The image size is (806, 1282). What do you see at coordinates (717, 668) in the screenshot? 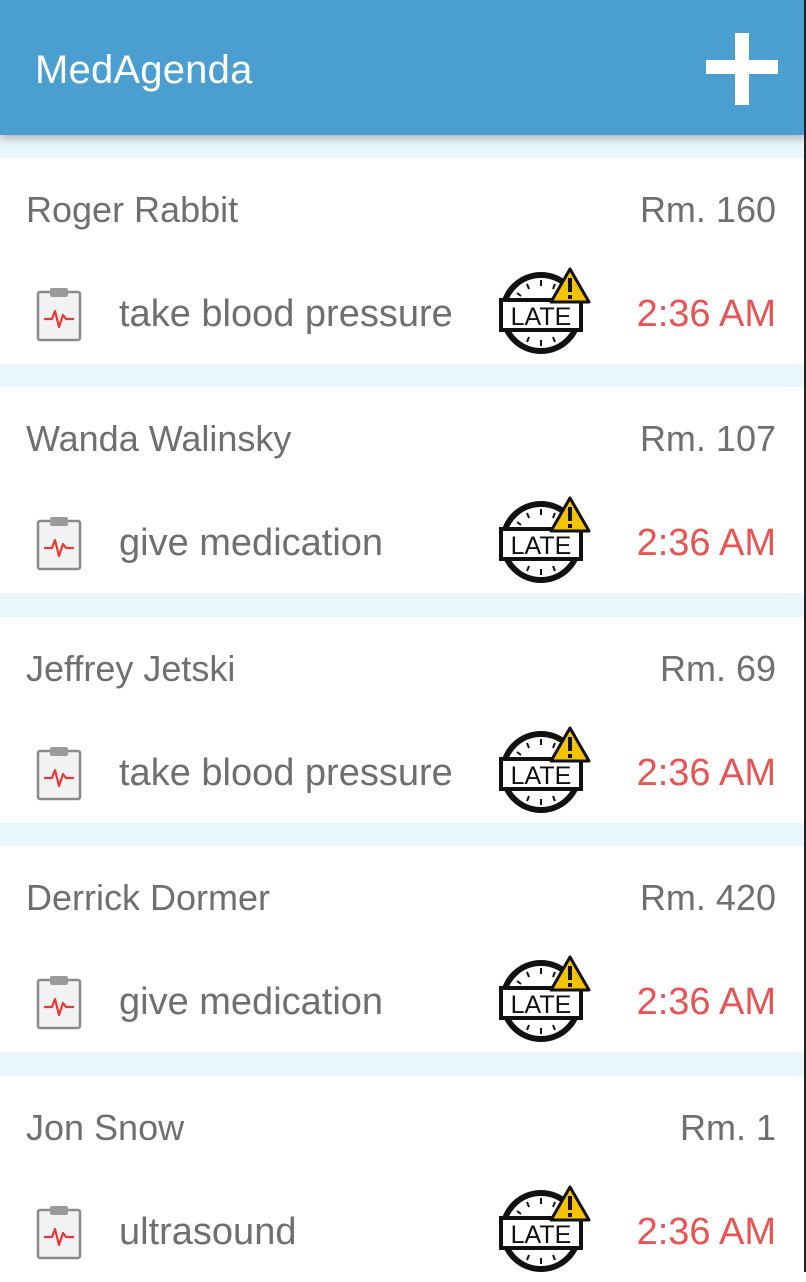
I see `room-number: Rm. 69` at bounding box center [717, 668].